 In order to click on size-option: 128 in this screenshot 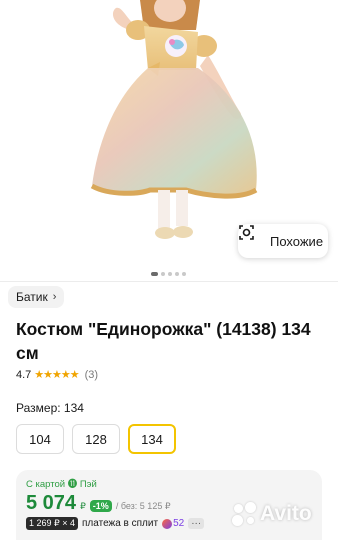, I will do `click(96, 439)`.